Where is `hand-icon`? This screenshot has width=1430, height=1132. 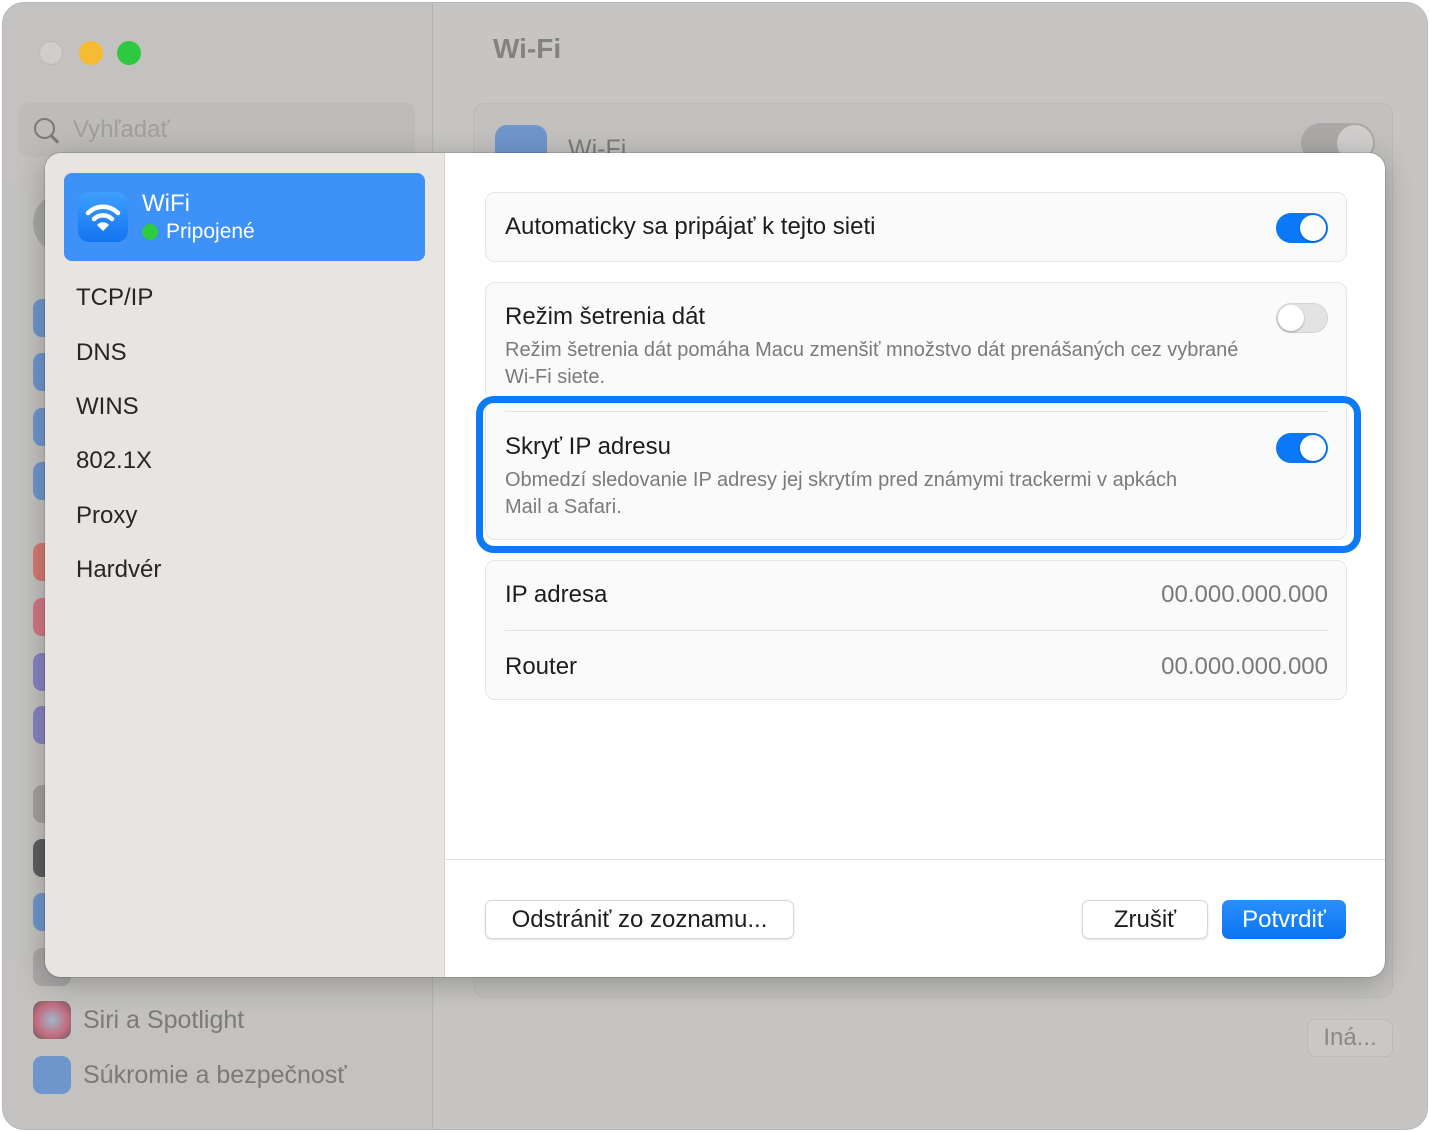
hand-icon is located at coordinates (52, 1075).